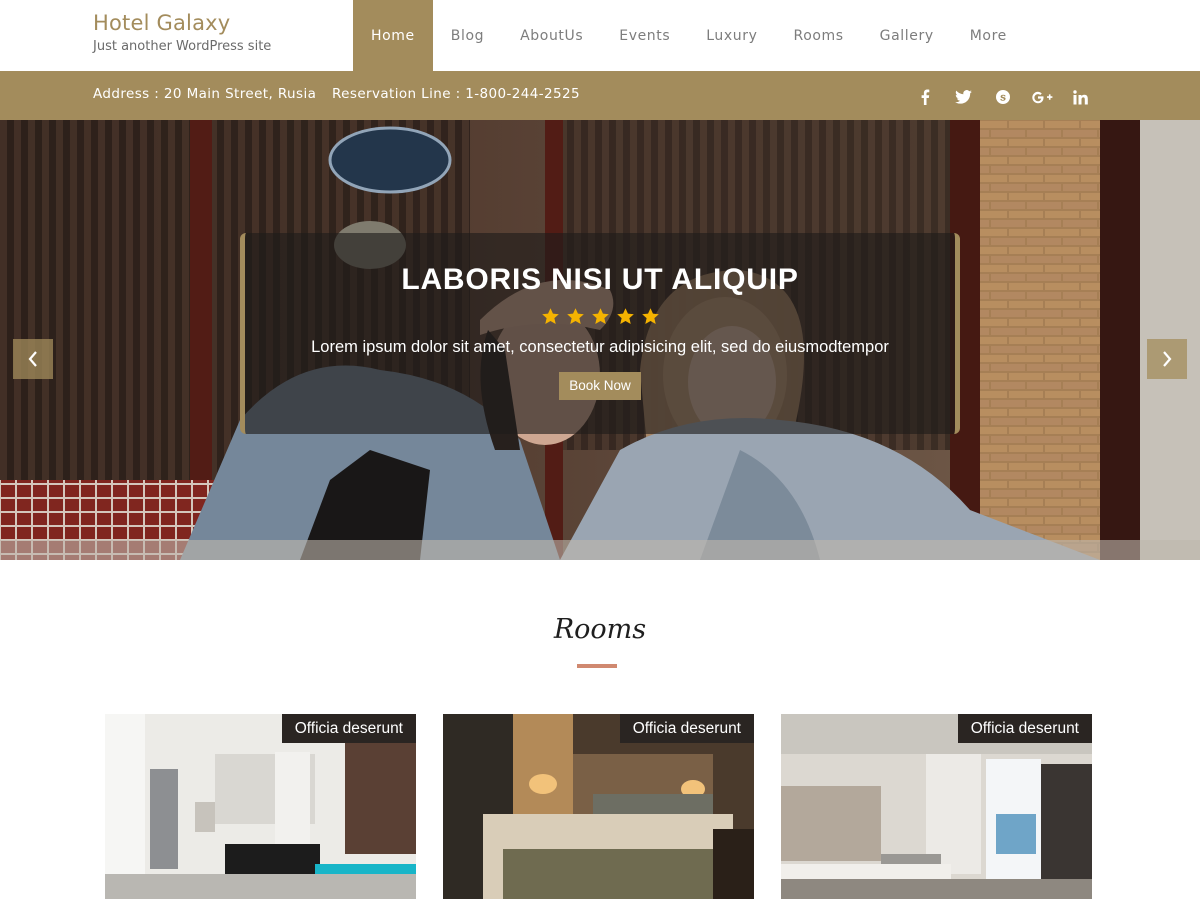  What do you see at coordinates (182, 46) in the screenshot?
I see `site-tagline: Just another WordPress site` at bounding box center [182, 46].